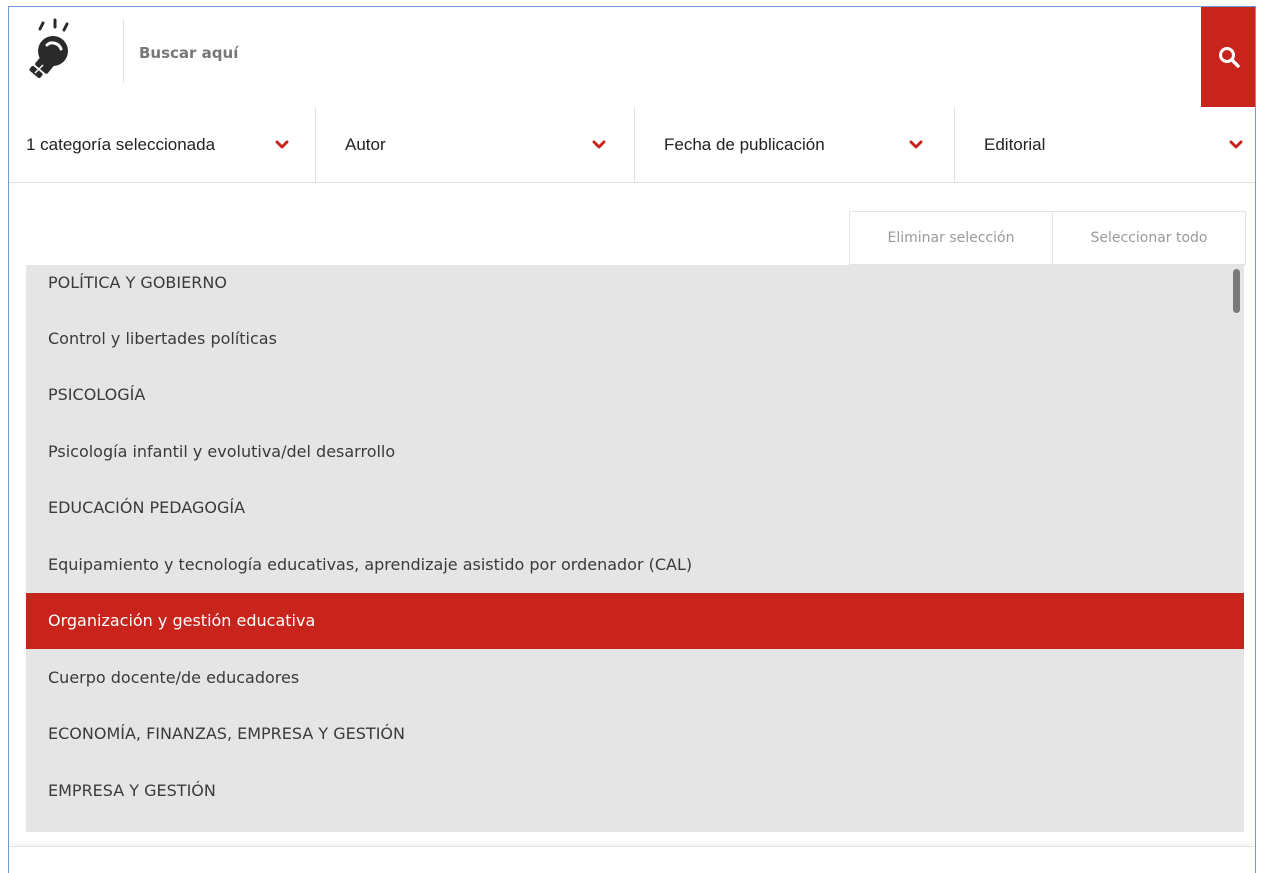 The height and width of the screenshot is (873, 1264). I want to click on header, so click(632, 57).